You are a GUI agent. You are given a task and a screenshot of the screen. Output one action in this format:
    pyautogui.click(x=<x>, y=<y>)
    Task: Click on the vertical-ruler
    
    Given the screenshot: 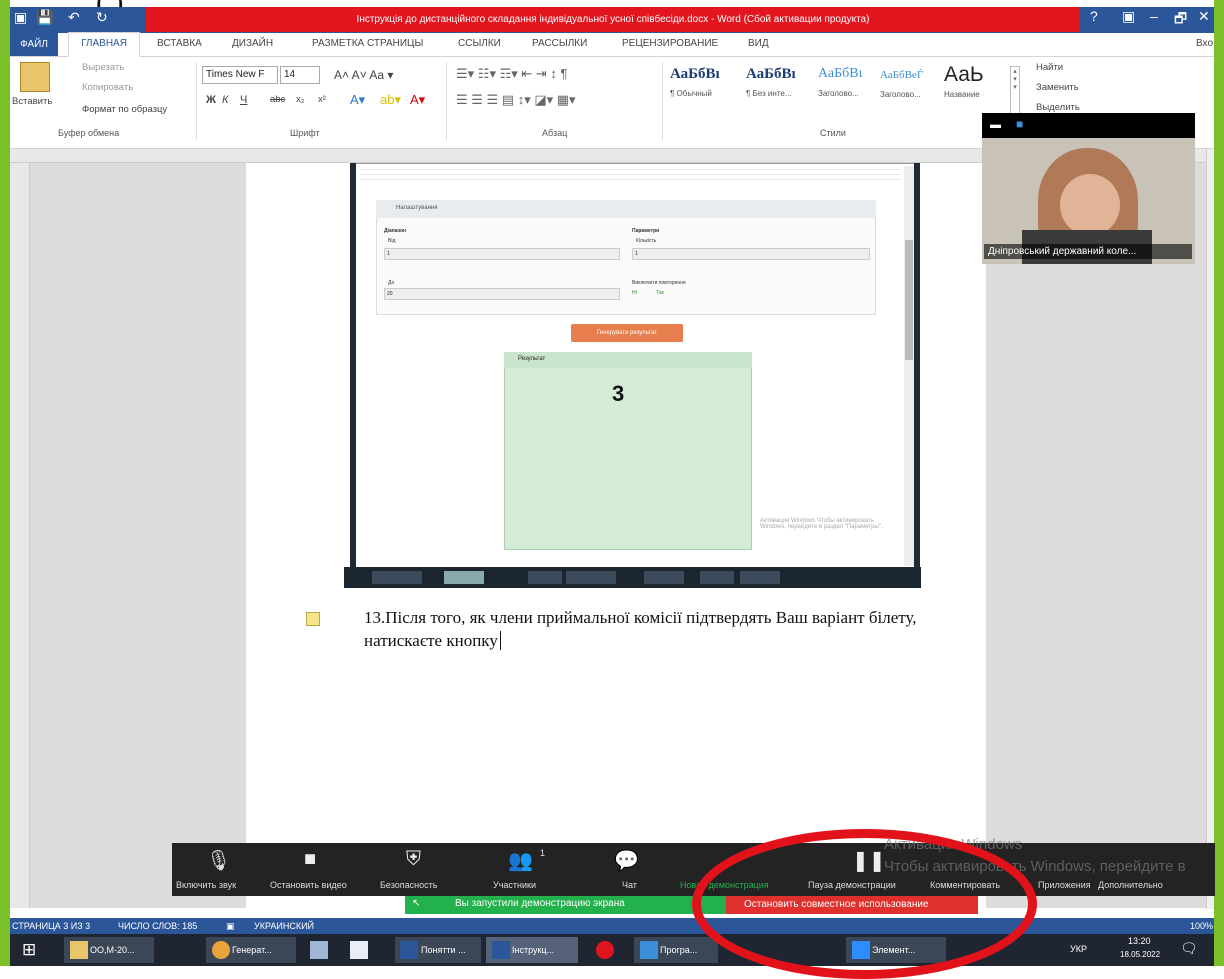 What is the action you would take?
    pyautogui.click(x=20, y=535)
    